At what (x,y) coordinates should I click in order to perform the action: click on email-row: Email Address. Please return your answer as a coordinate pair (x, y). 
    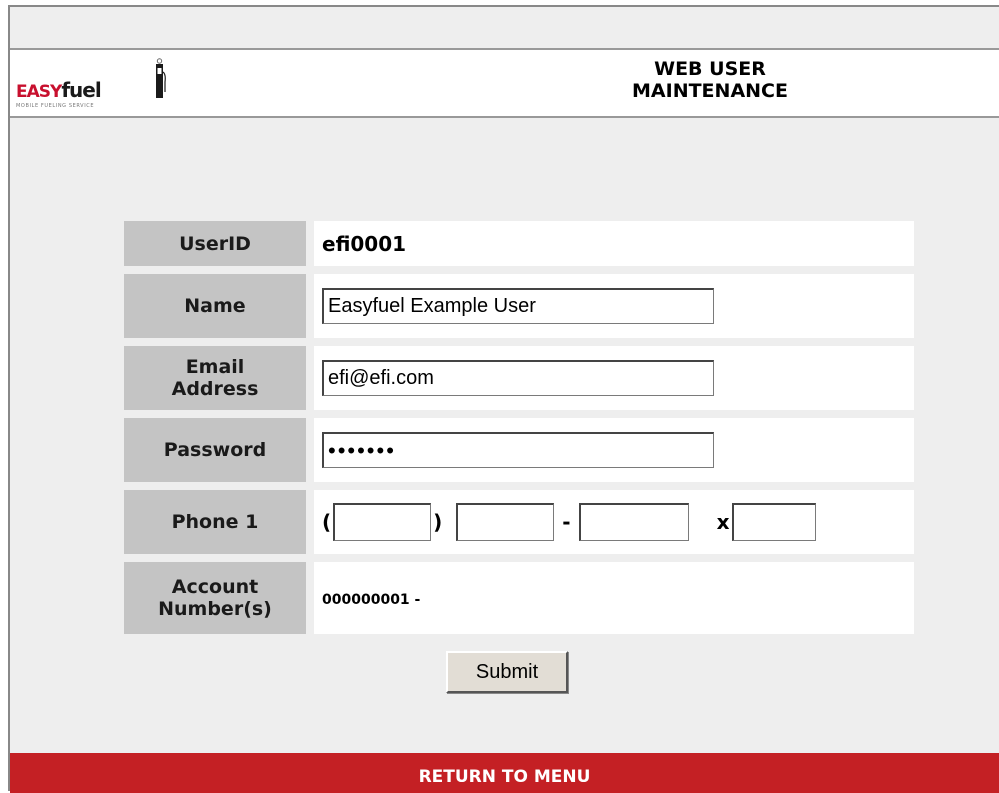
    Looking at the image, I should click on (519, 378).